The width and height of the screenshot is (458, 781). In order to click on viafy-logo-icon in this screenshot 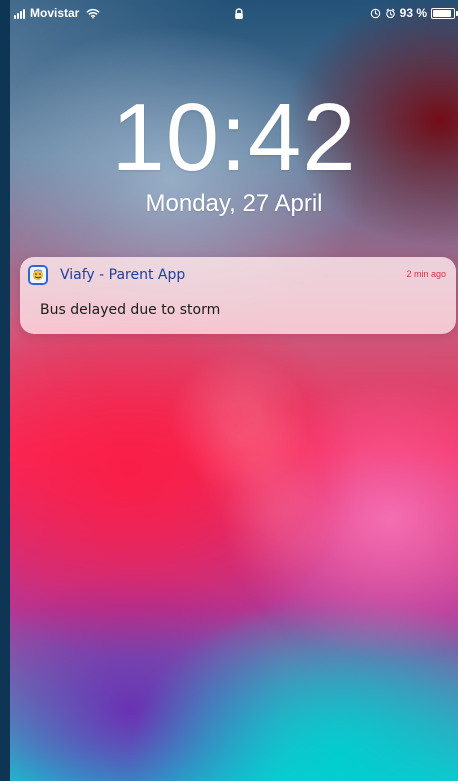, I will do `click(38, 275)`.